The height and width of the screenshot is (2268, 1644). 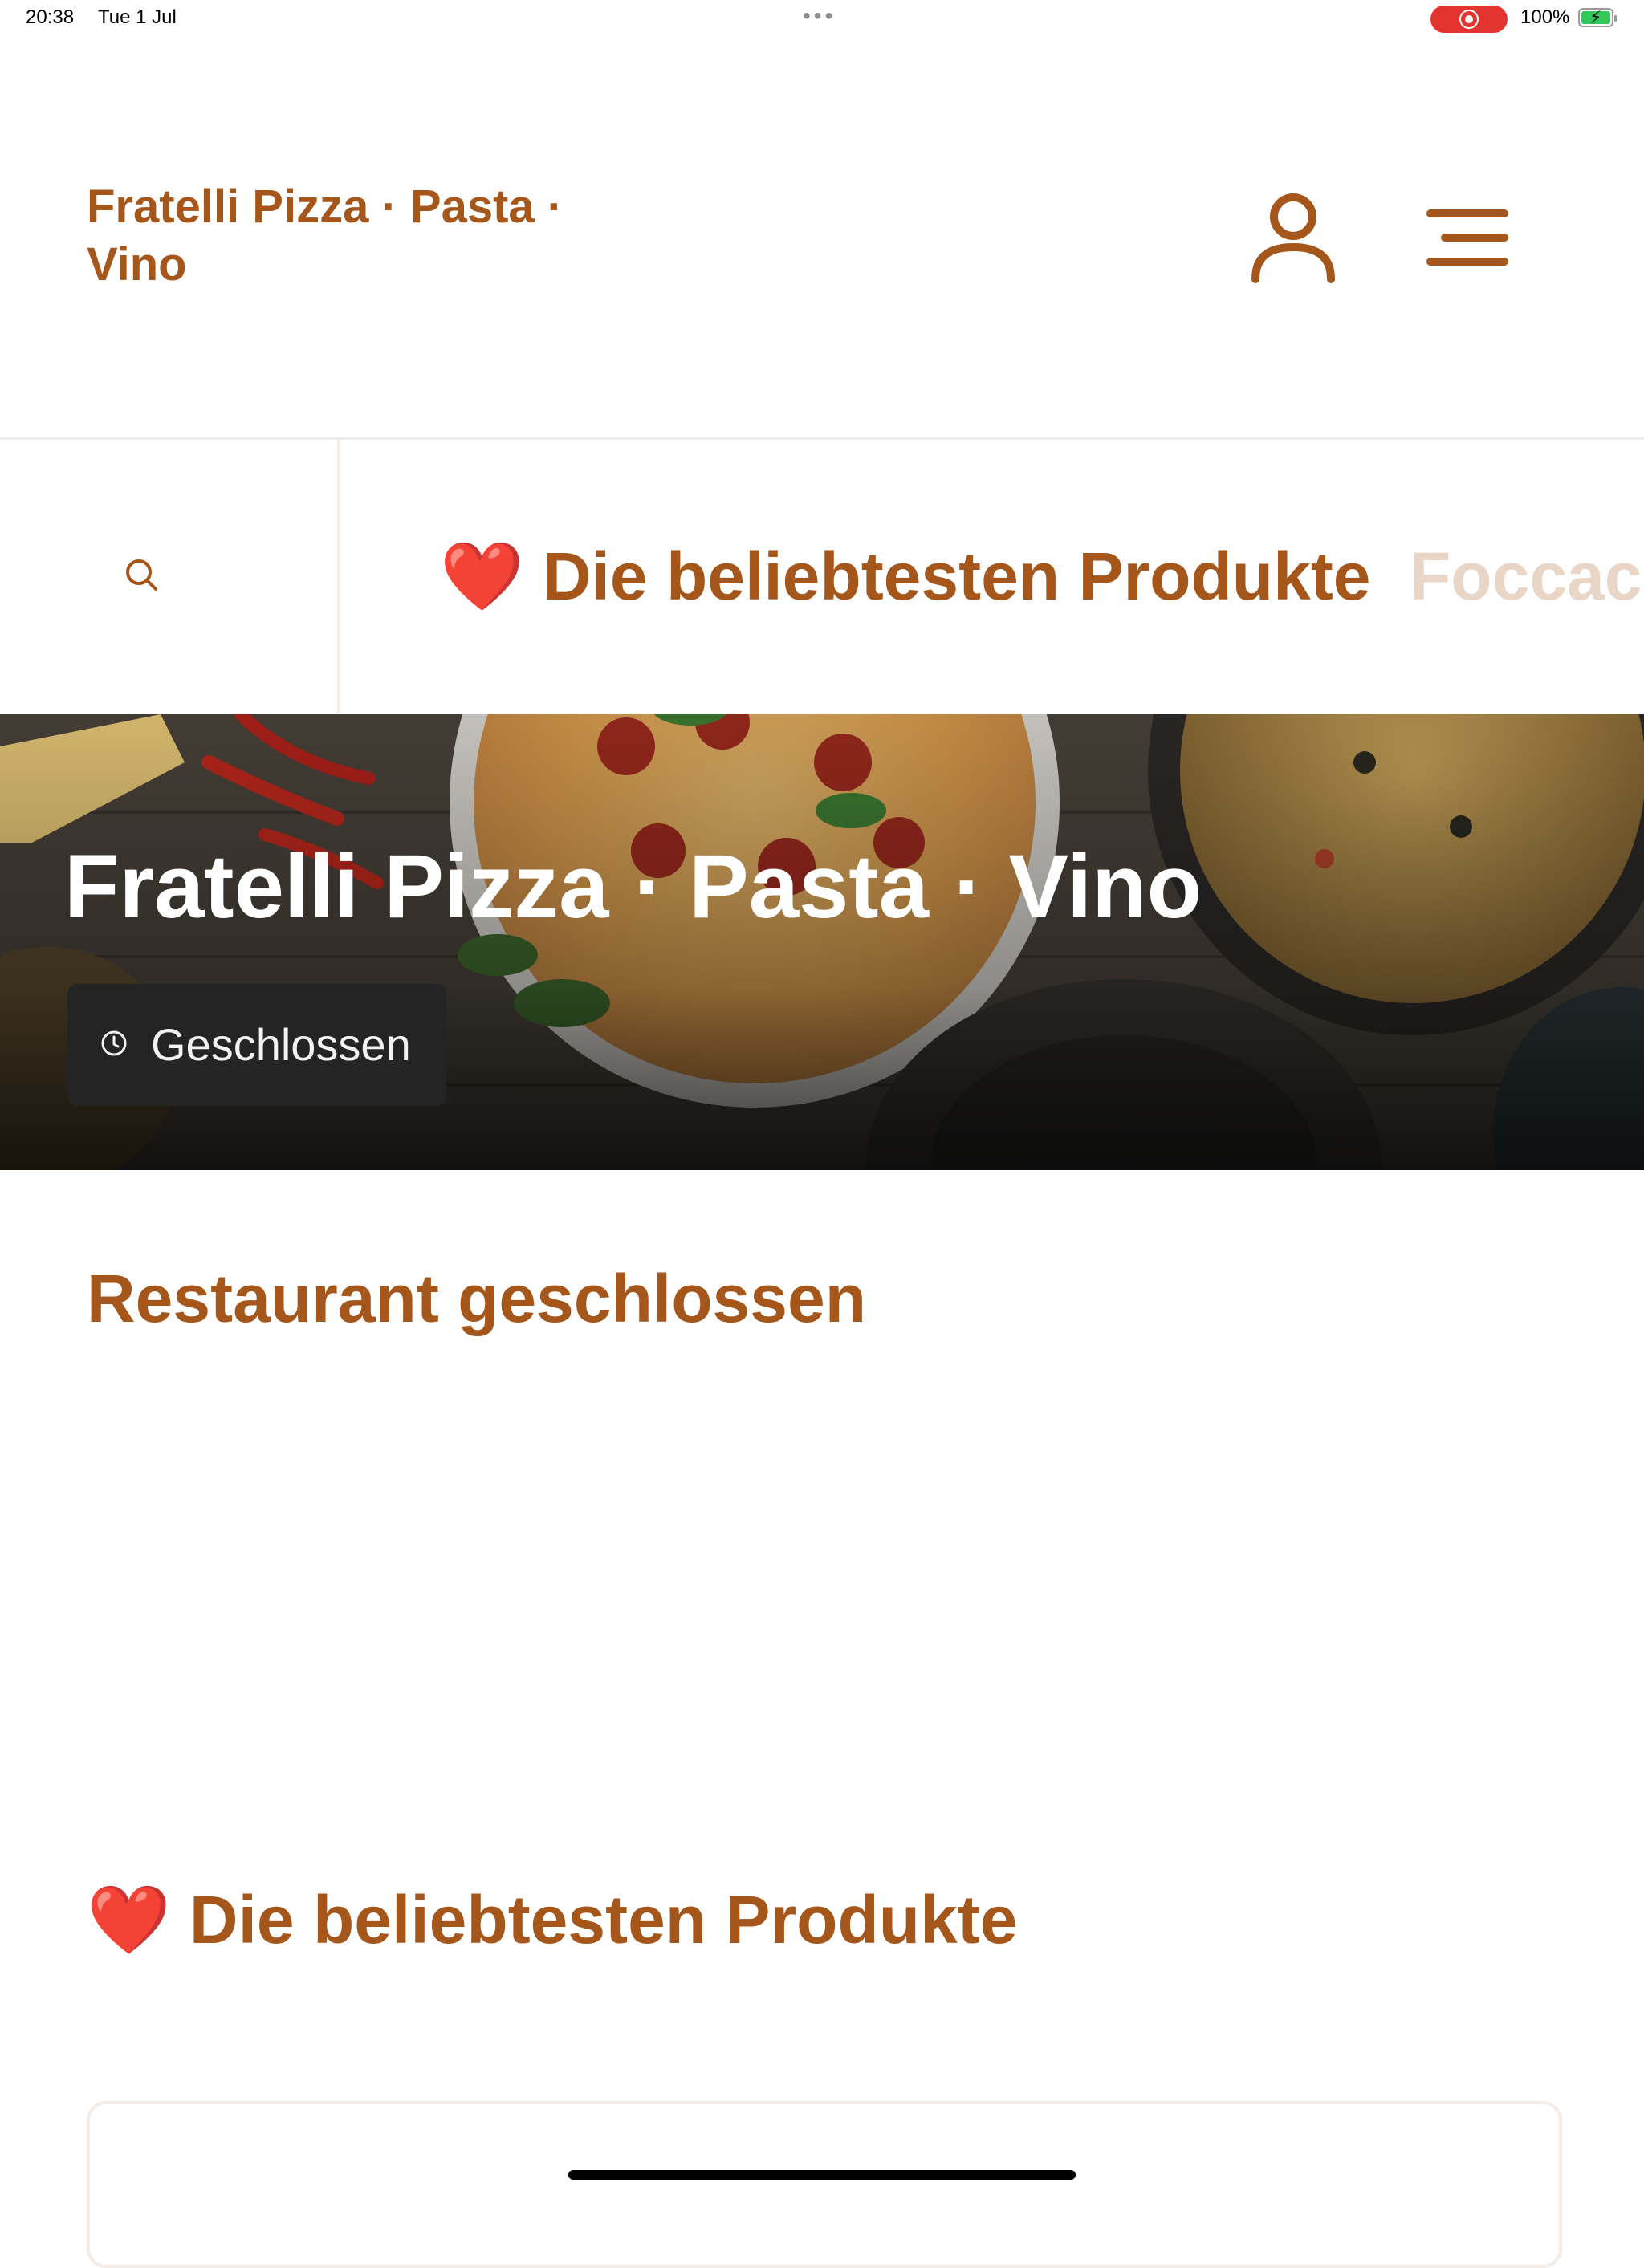 I want to click on category-tab-popular: ❤️ Die beliebtesten Produkte, so click(x=906, y=576).